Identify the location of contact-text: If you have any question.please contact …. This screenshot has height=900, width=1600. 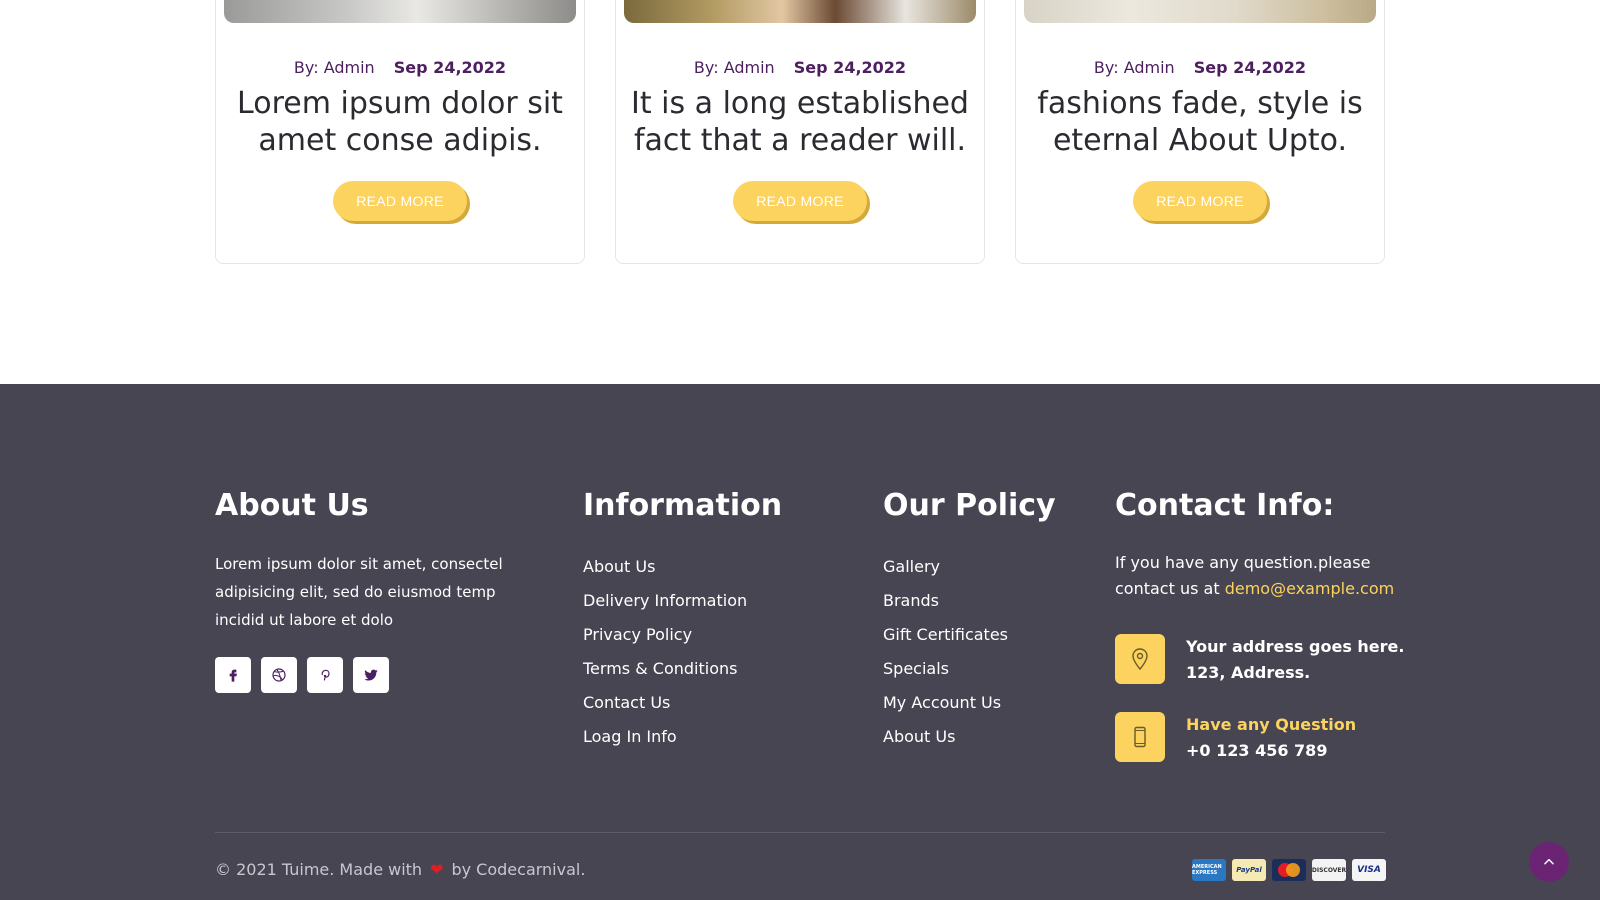
(1255, 575).